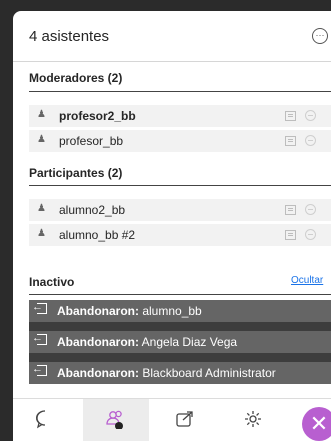  I want to click on attendee-row: ♟ alumno_bb #2, so click(180, 235).